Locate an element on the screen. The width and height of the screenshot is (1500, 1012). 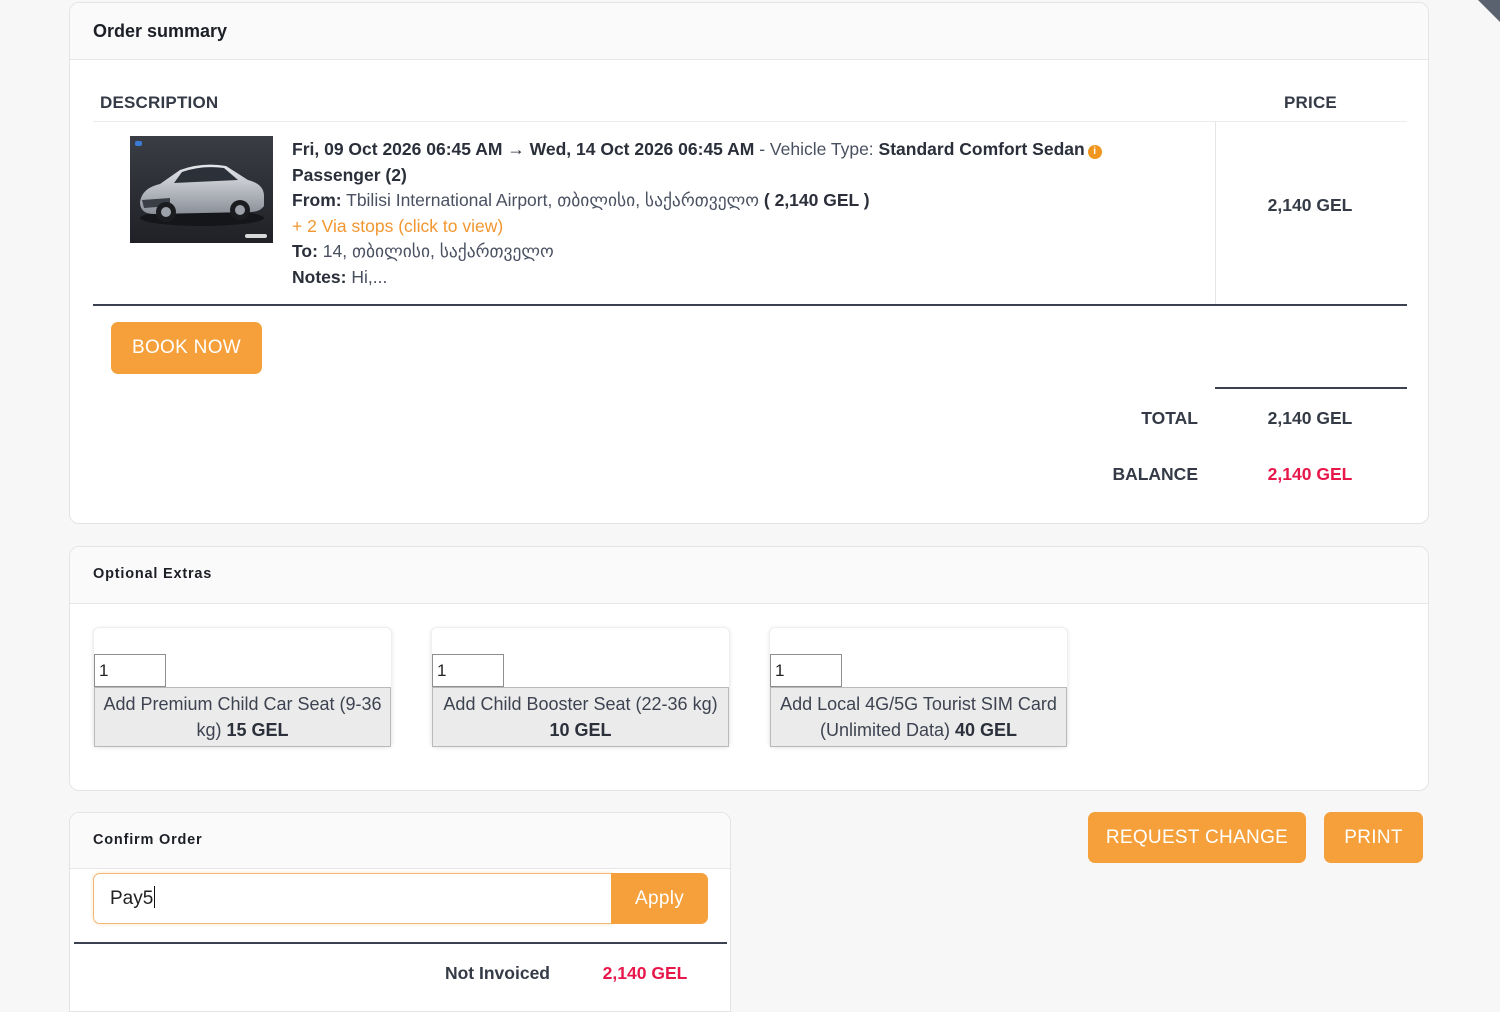
apply-coupon-button: Apply is located at coordinates (659, 898).